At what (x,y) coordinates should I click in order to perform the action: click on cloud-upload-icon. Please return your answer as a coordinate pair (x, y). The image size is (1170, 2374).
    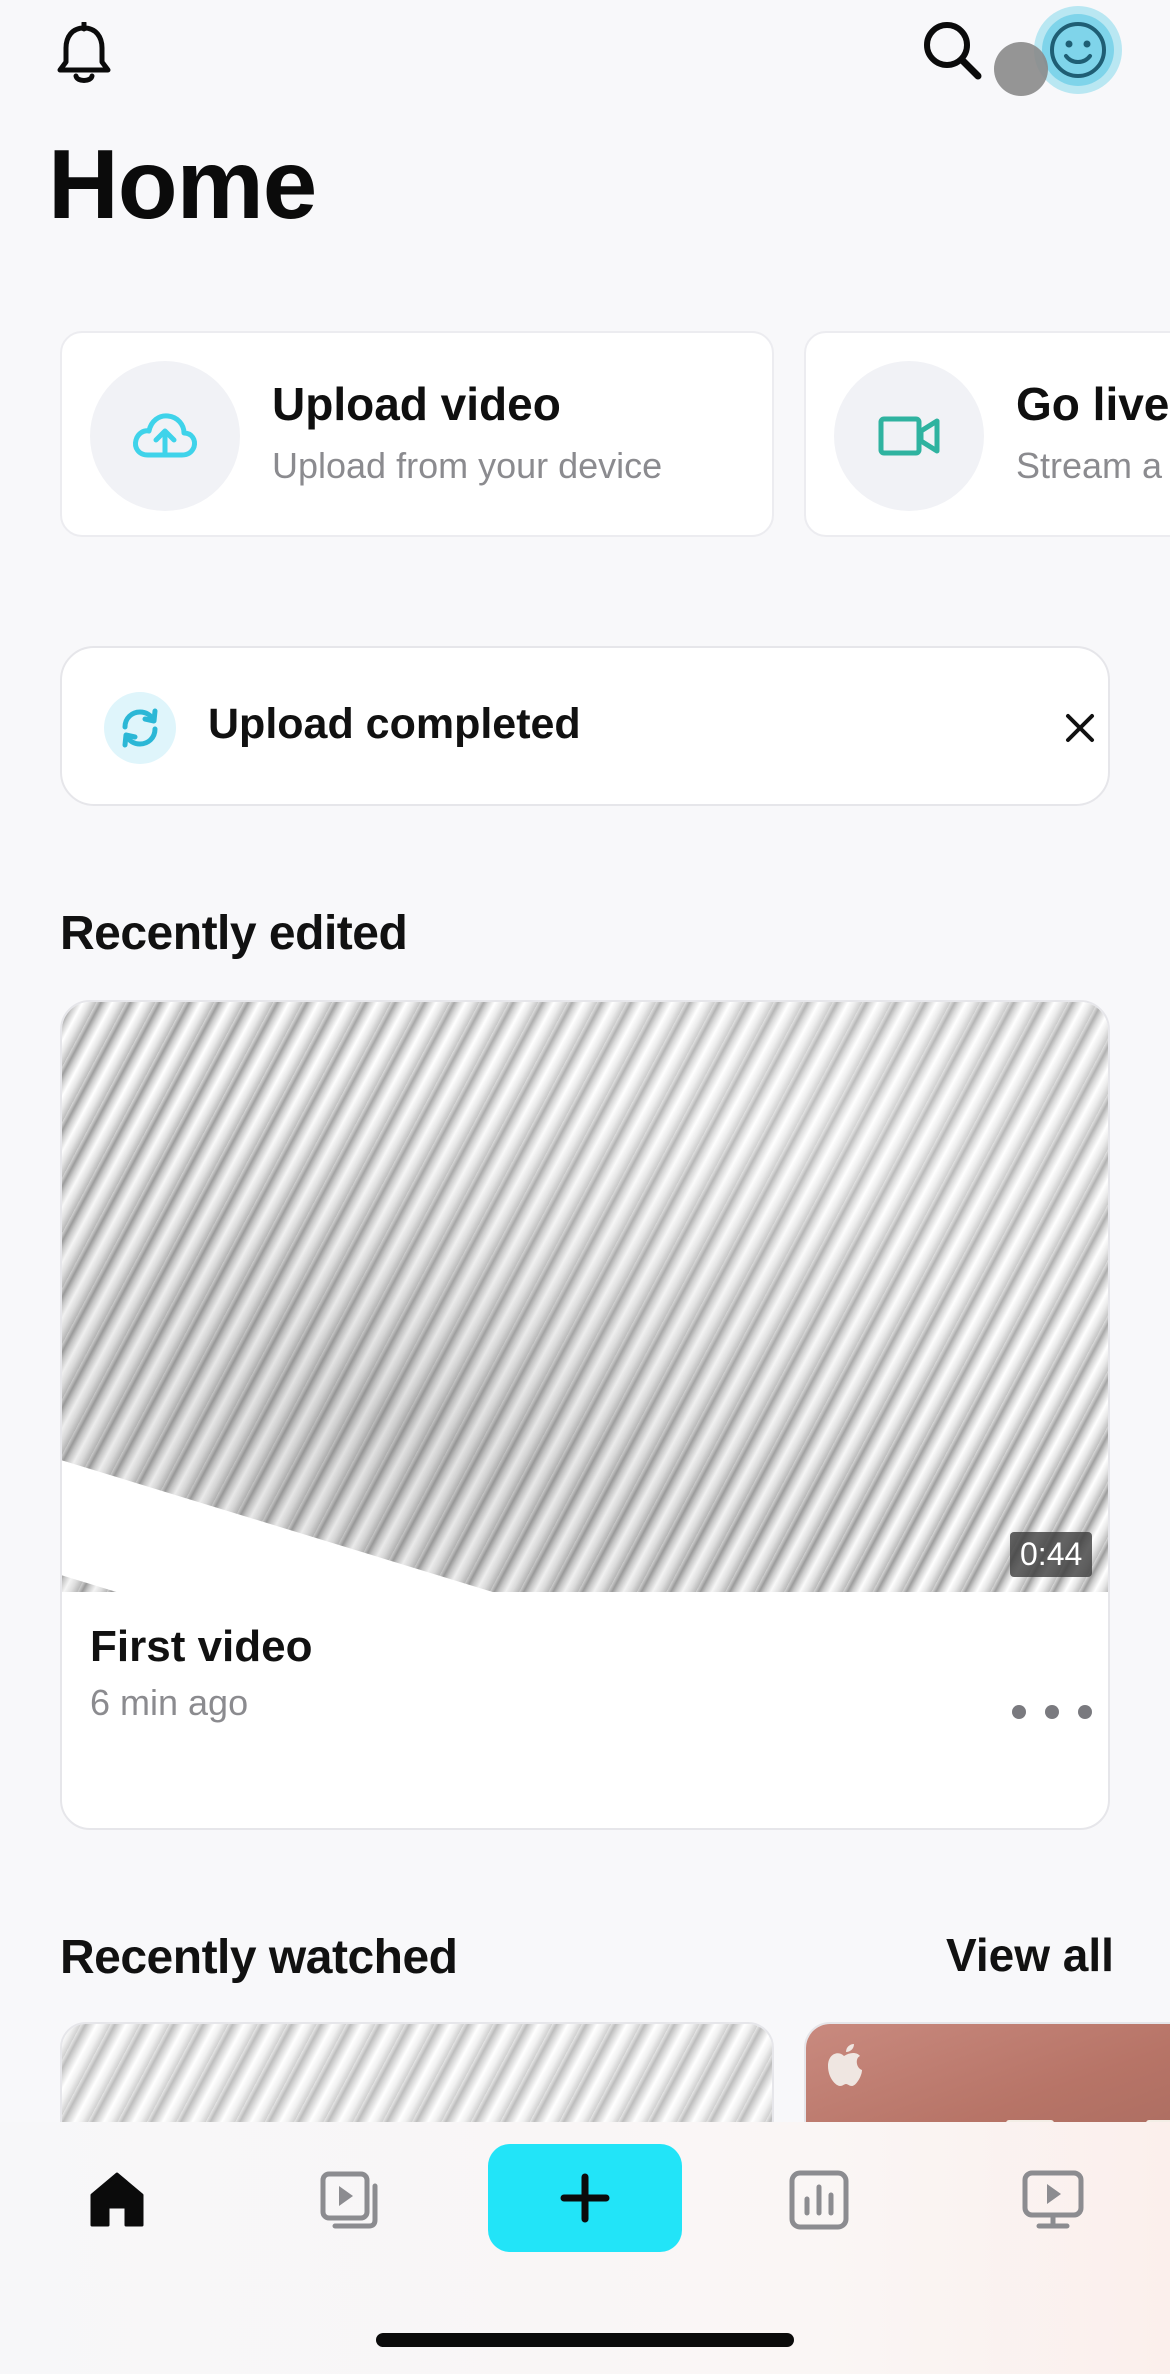
    Looking at the image, I should click on (165, 435).